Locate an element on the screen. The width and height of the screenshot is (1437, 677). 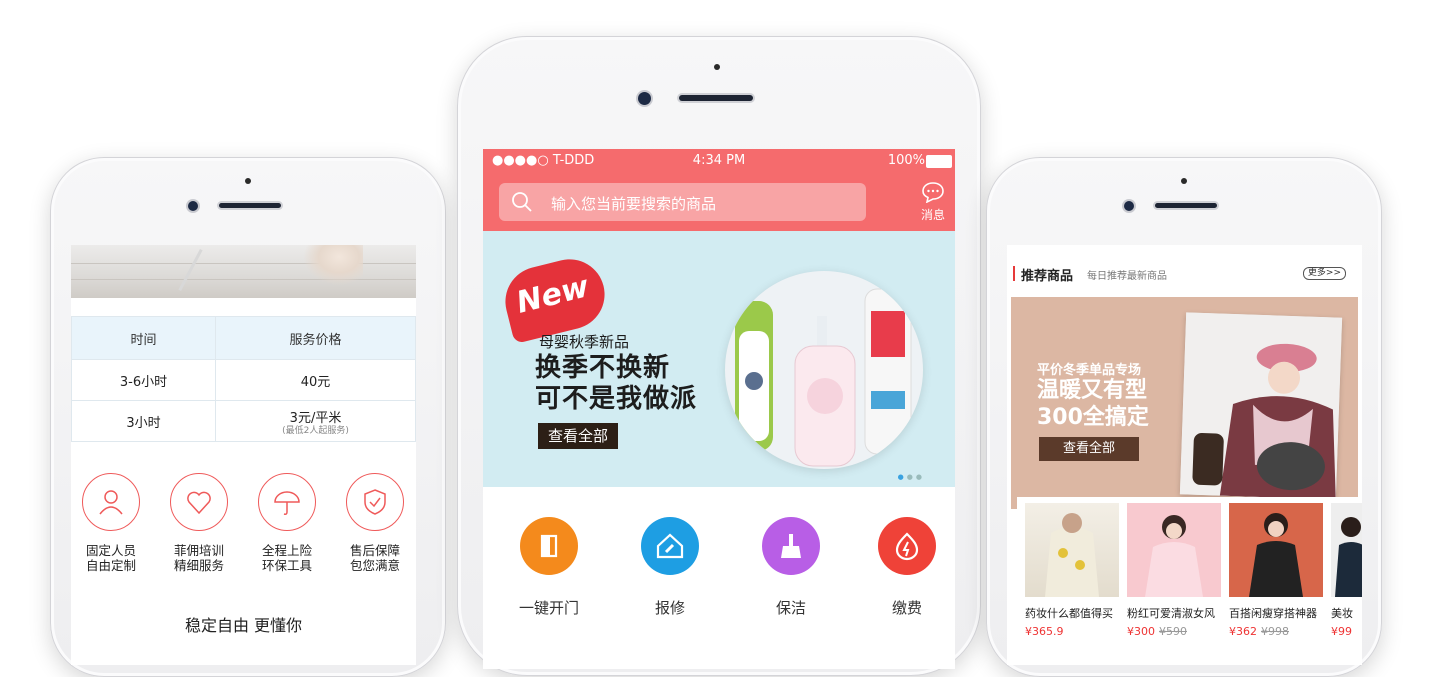
battery-percent: 100% is located at coordinates (906, 160).